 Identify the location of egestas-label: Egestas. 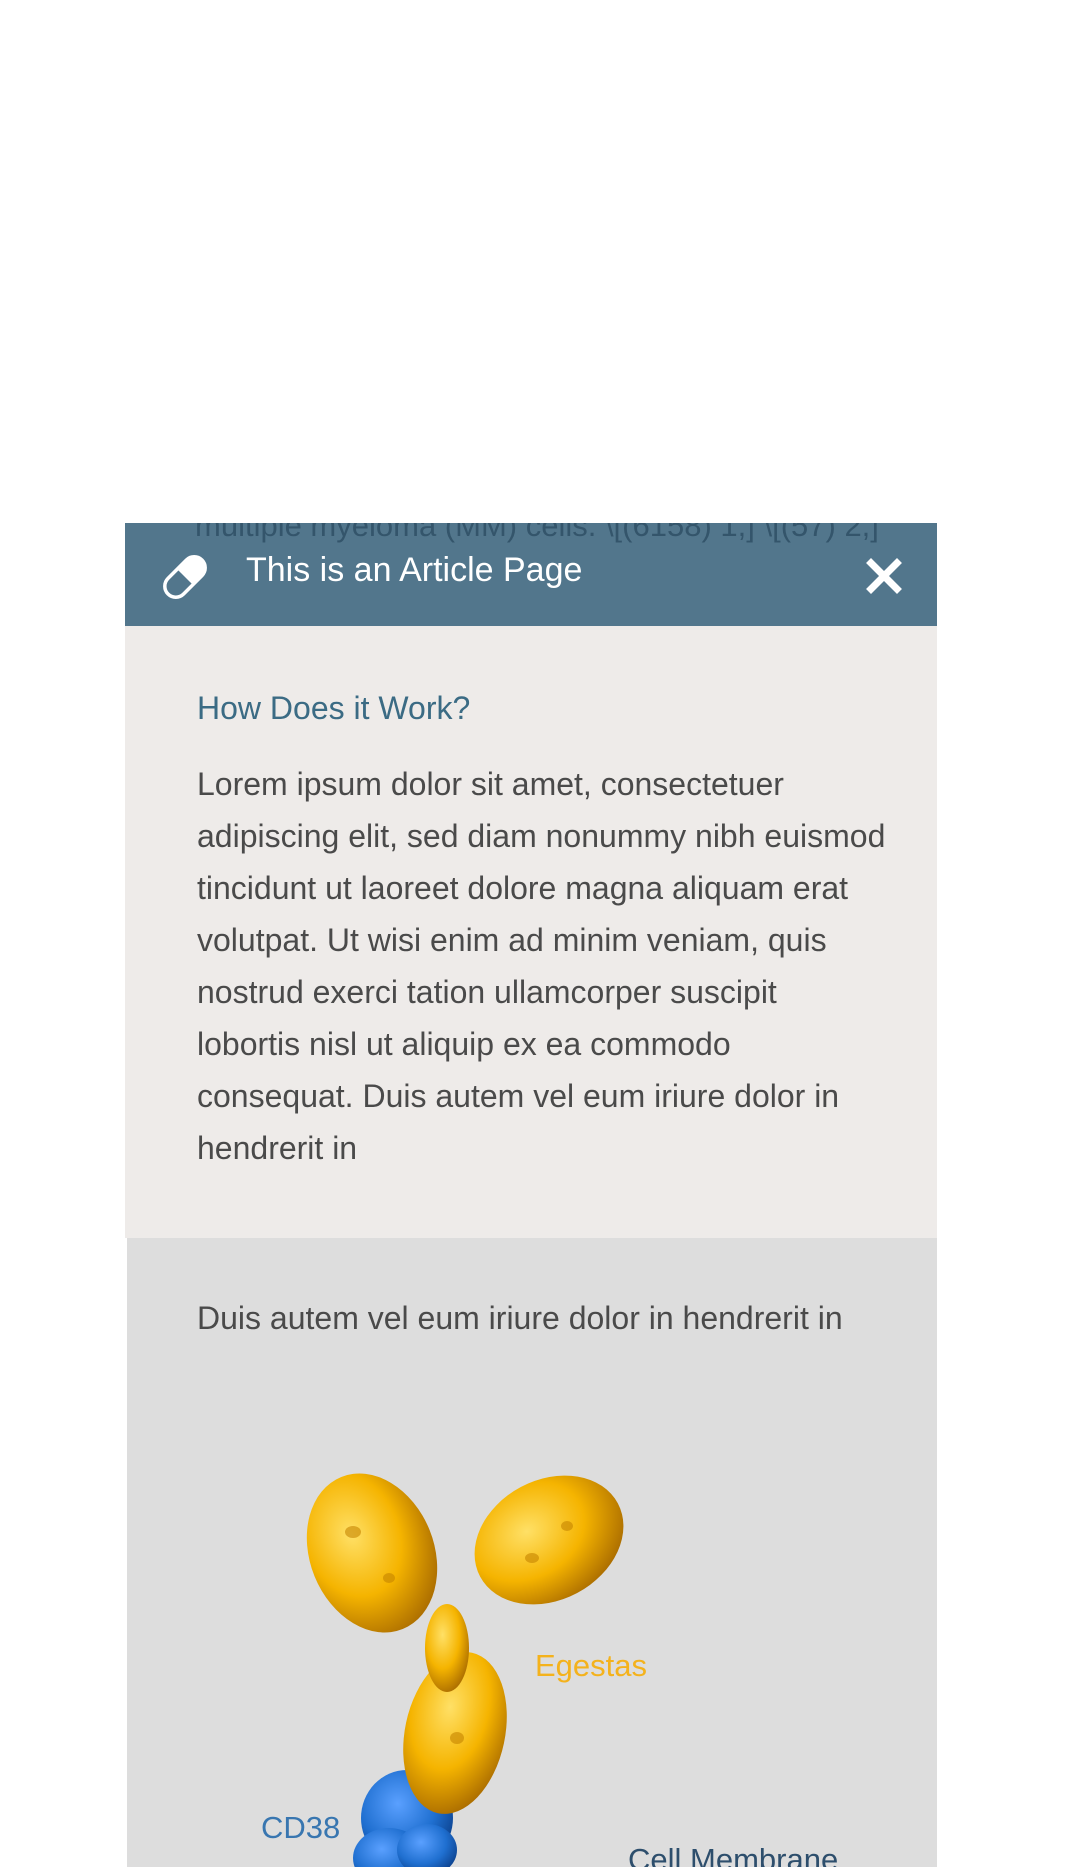
(591, 1666).